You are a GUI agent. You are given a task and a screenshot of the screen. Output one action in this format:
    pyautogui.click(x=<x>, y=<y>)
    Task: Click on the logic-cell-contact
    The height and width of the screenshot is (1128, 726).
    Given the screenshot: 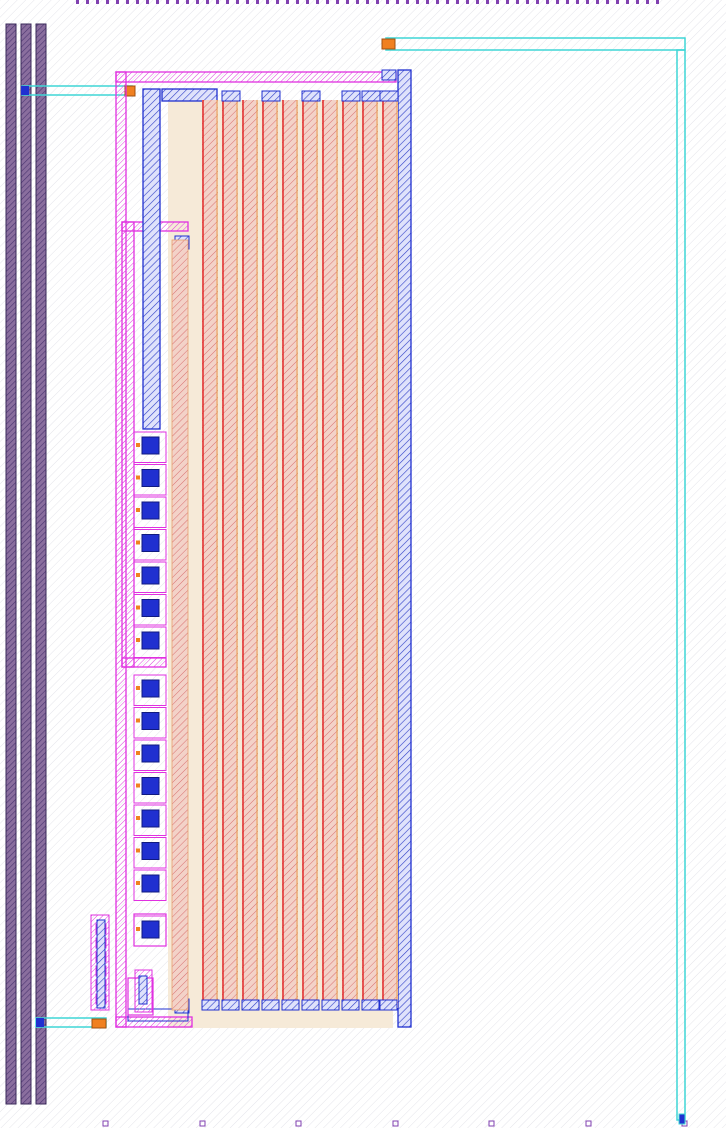 What is the action you would take?
    pyautogui.click(x=143, y=990)
    